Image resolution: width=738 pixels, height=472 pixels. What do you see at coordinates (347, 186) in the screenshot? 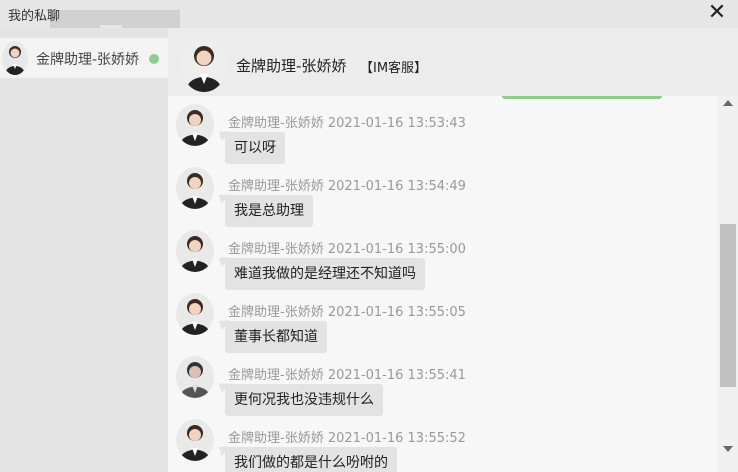
I see `message-meta: 金牌助理-张娇娇 2021-01-16 13:54:49` at bounding box center [347, 186].